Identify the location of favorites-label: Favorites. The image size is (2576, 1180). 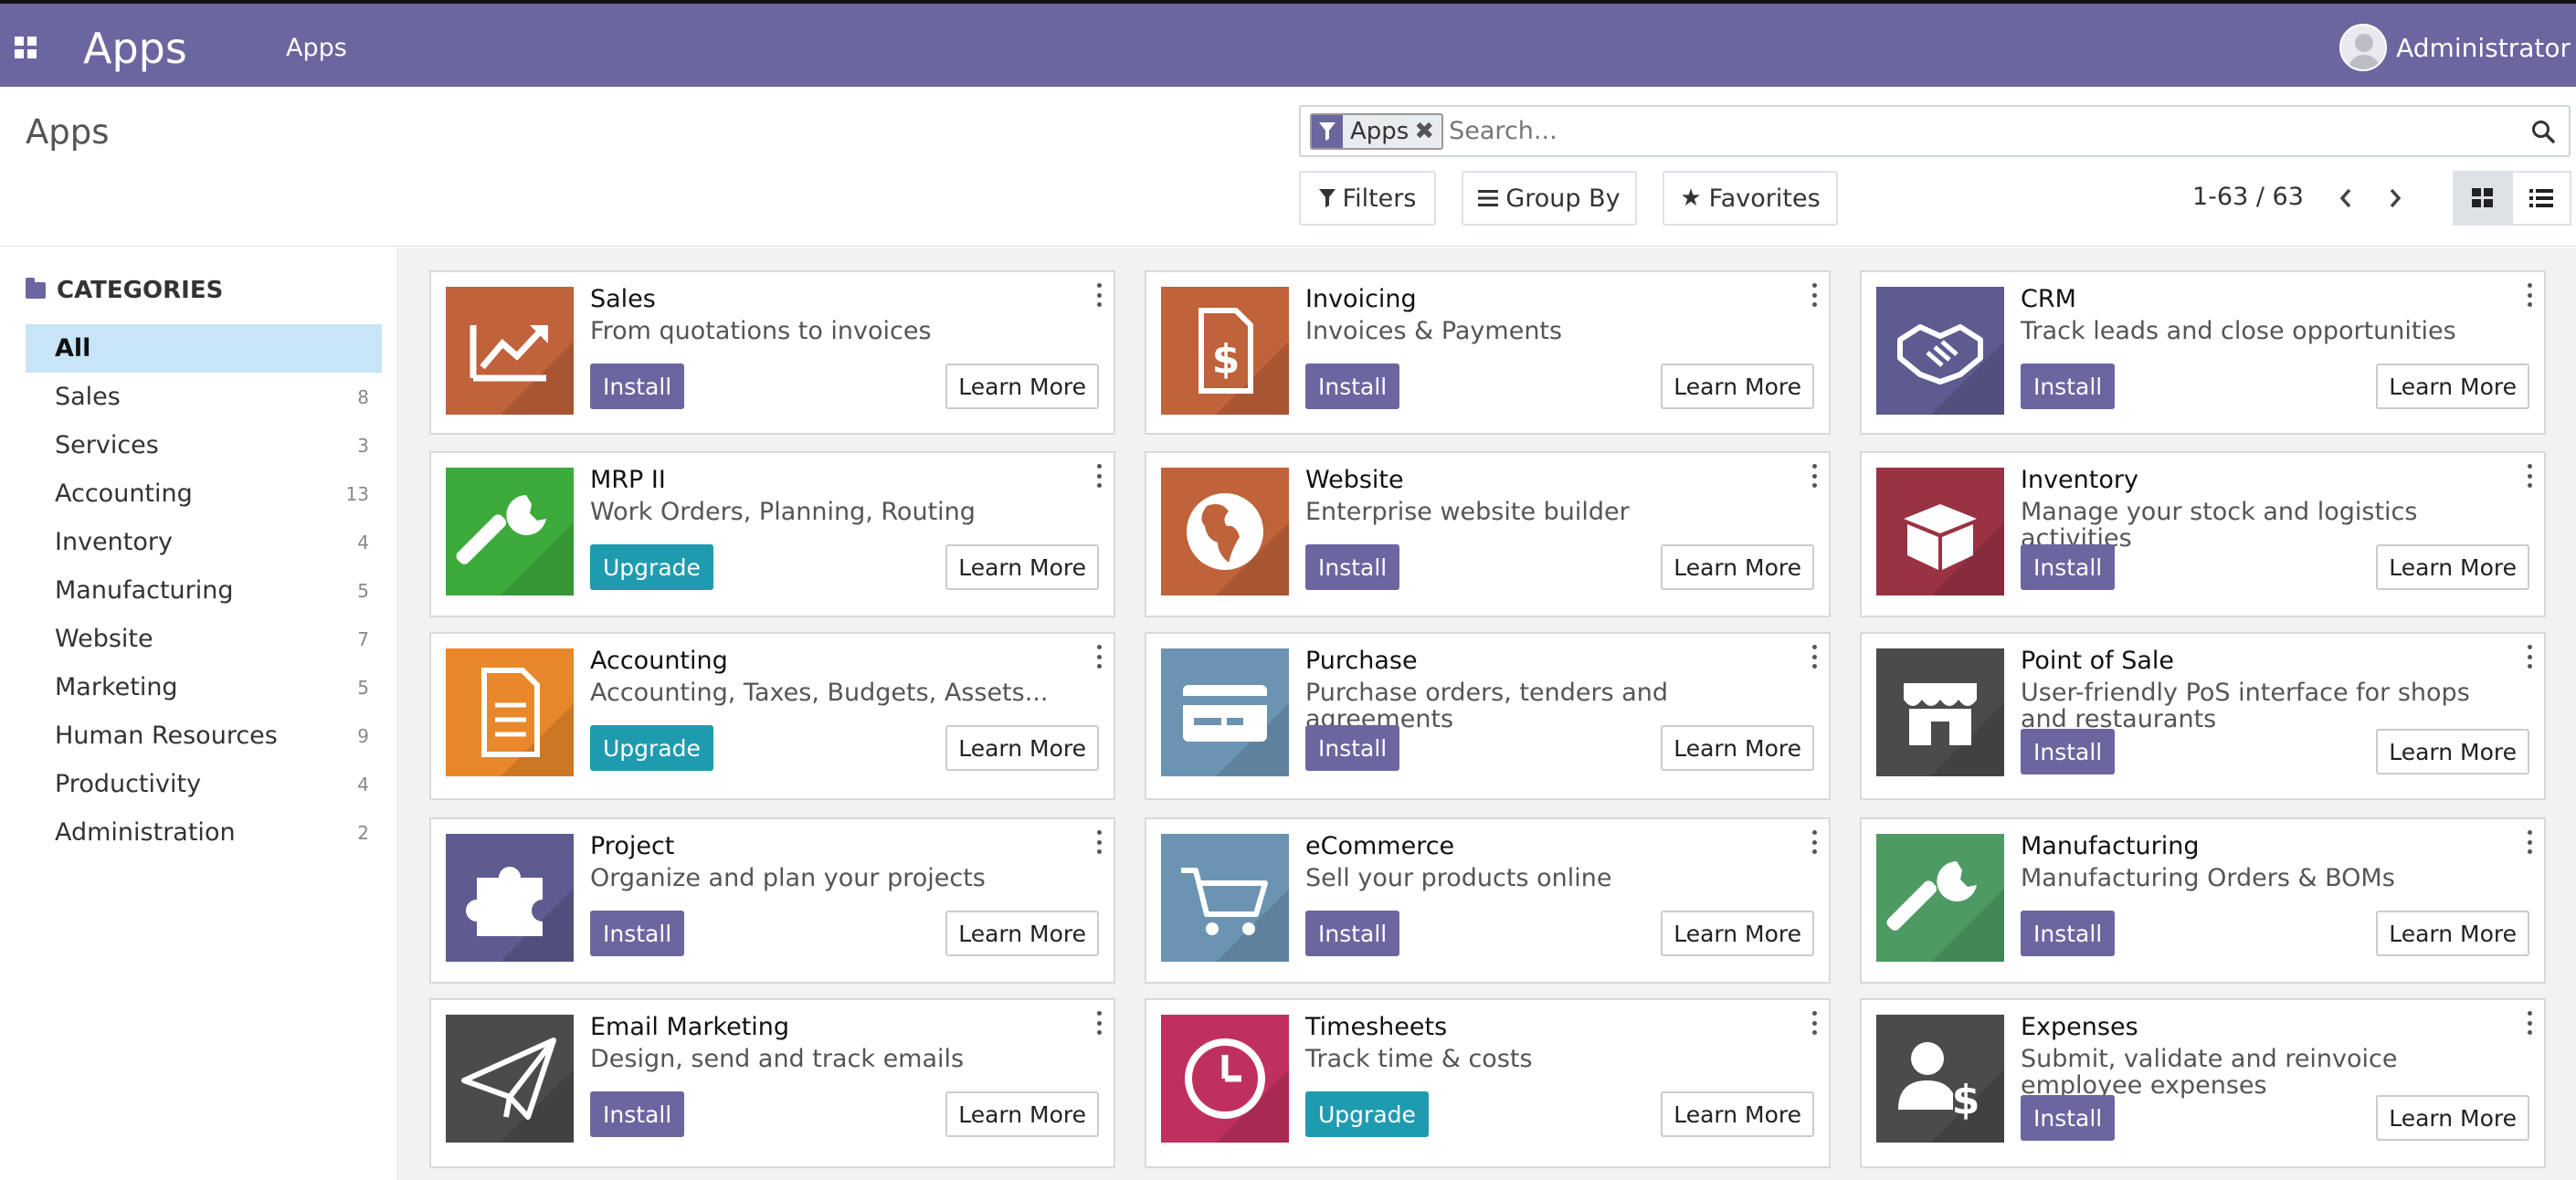
(1764, 198).